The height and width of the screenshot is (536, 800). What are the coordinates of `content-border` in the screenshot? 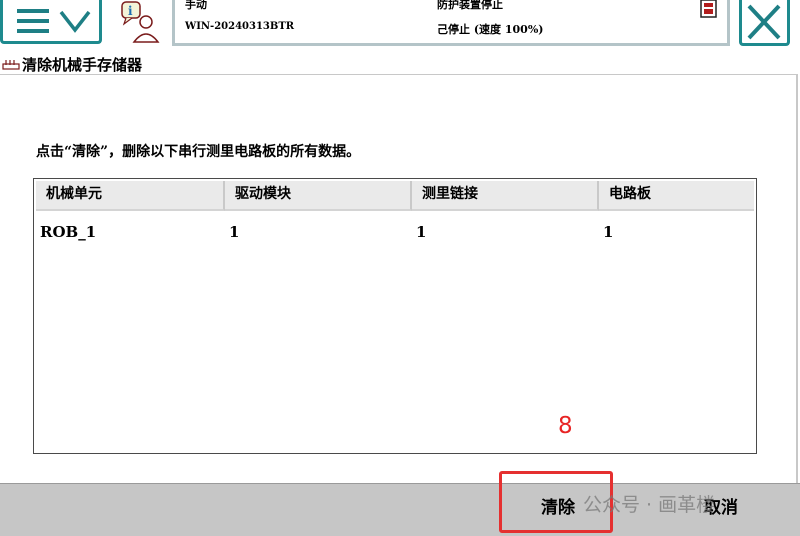 It's located at (797, 279).